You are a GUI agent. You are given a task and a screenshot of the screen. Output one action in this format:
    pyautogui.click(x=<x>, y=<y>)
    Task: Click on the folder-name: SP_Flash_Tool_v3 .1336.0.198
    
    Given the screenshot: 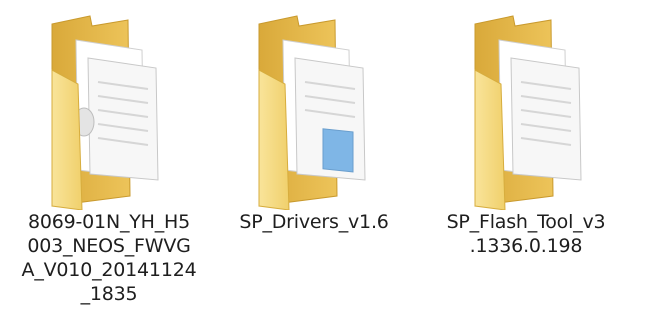 What is the action you would take?
    pyautogui.click(x=526, y=234)
    